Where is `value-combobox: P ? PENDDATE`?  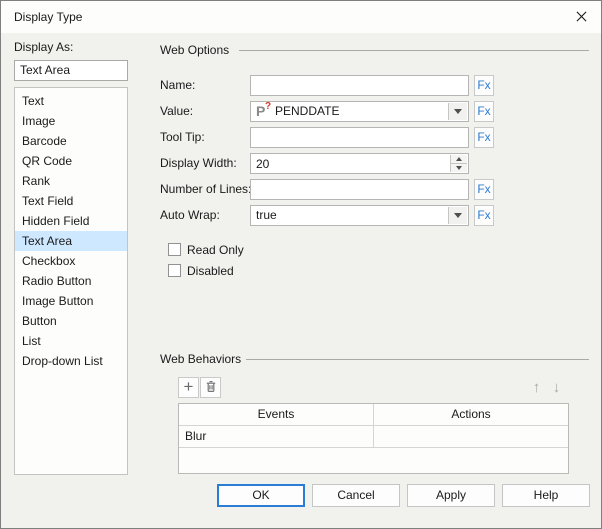
value-combobox: P ? PENDDATE is located at coordinates (359, 111).